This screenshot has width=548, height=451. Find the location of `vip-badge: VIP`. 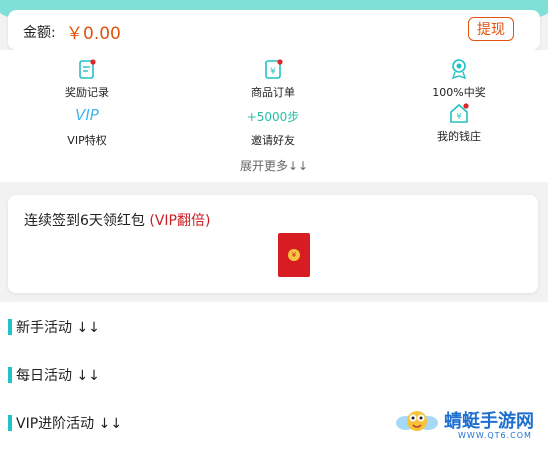

vip-badge: VIP is located at coordinates (87, 115).